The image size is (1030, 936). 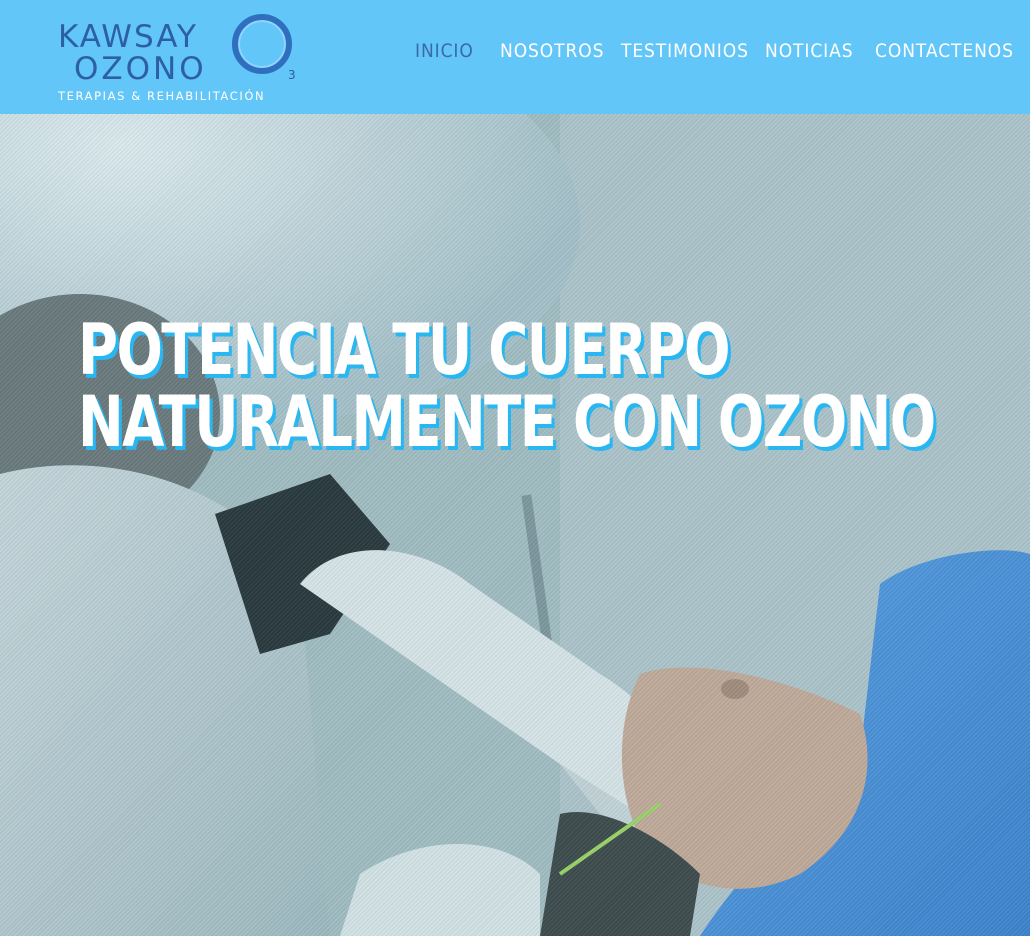 What do you see at coordinates (944, 51) in the screenshot?
I see `nav-item-contactenos: CONTACTENOS` at bounding box center [944, 51].